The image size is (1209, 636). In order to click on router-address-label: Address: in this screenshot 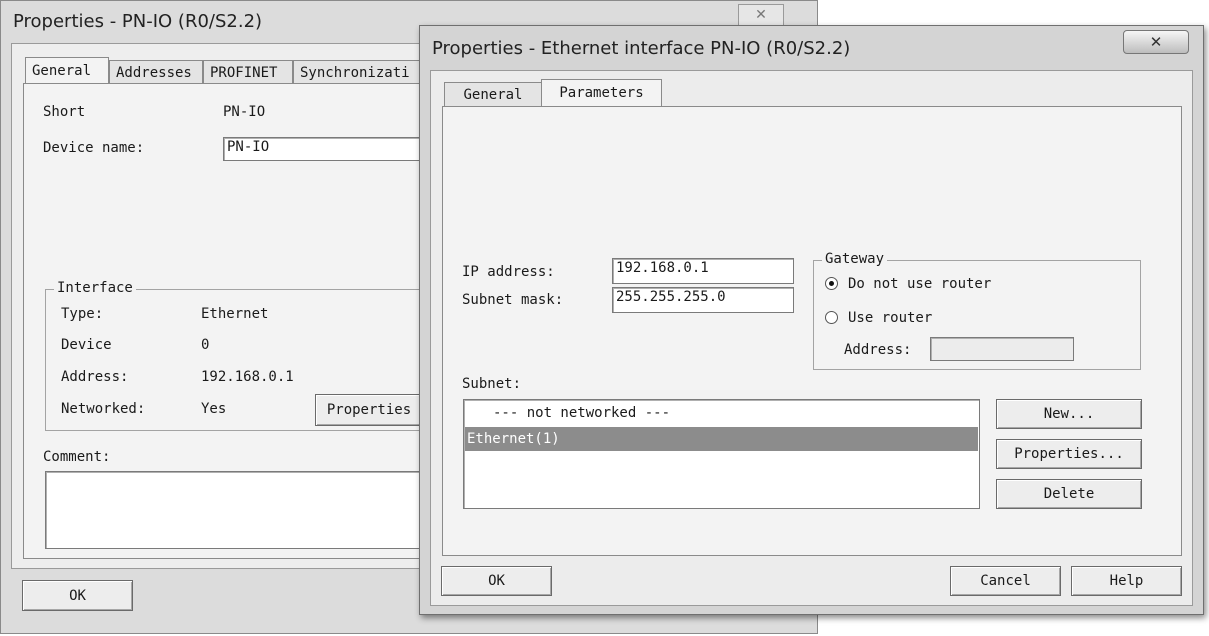, I will do `click(878, 350)`.